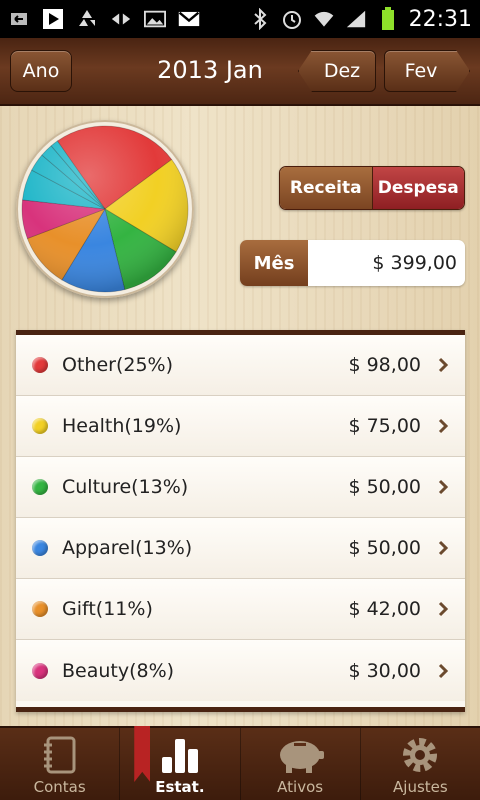 The height and width of the screenshot is (800, 480). What do you see at coordinates (240, 19) in the screenshot?
I see `status-bar: 22:31` at bounding box center [240, 19].